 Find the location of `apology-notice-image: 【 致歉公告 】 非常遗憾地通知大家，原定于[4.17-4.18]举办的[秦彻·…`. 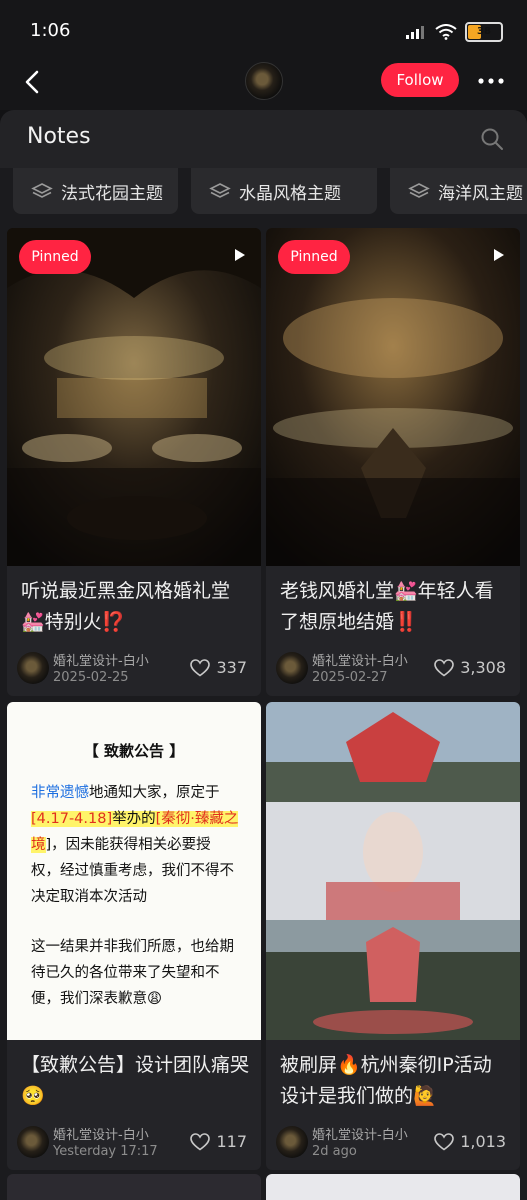

apology-notice-image: 【 致歉公告 】 非常遗憾地通知大家，原定于[4.17-4.18]举办的[秦彻·… is located at coordinates (134, 871).